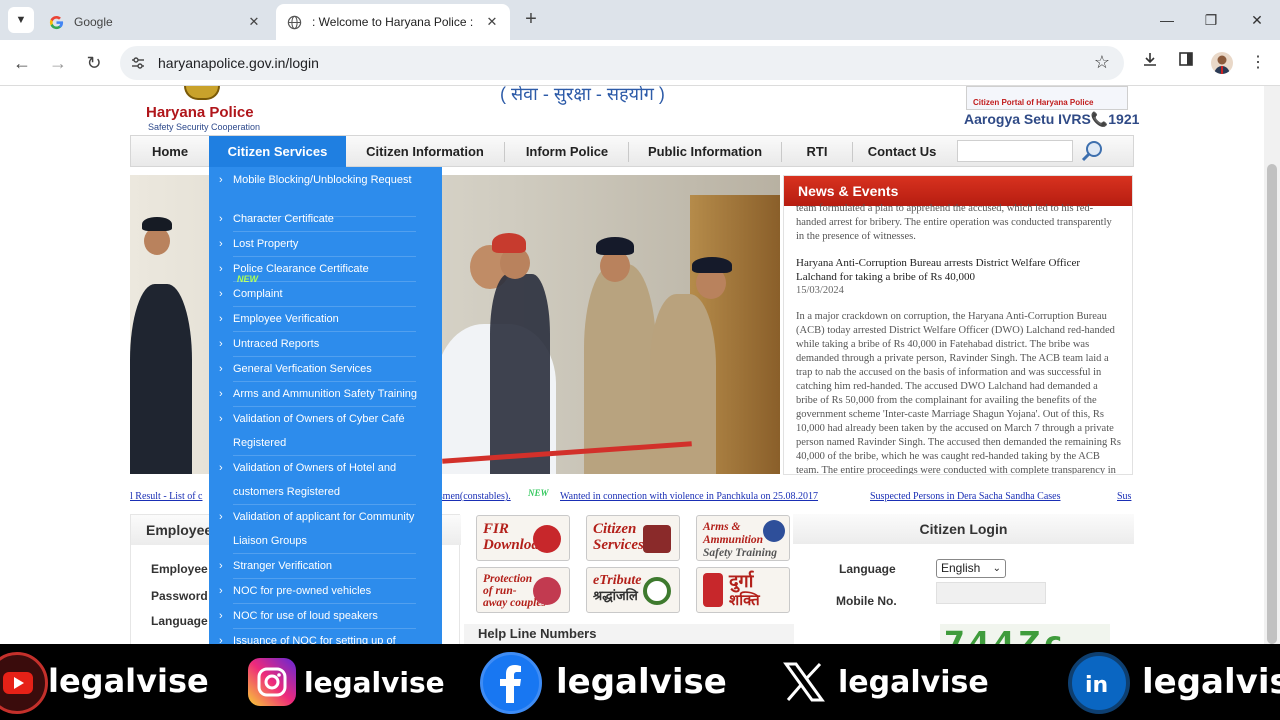 The width and height of the screenshot is (1280, 720). Describe the element at coordinates (328, 636) in the screenshot. I see `dropdown-item-noc-setting-up: › Issuance of NOC for setting up of` at that location.